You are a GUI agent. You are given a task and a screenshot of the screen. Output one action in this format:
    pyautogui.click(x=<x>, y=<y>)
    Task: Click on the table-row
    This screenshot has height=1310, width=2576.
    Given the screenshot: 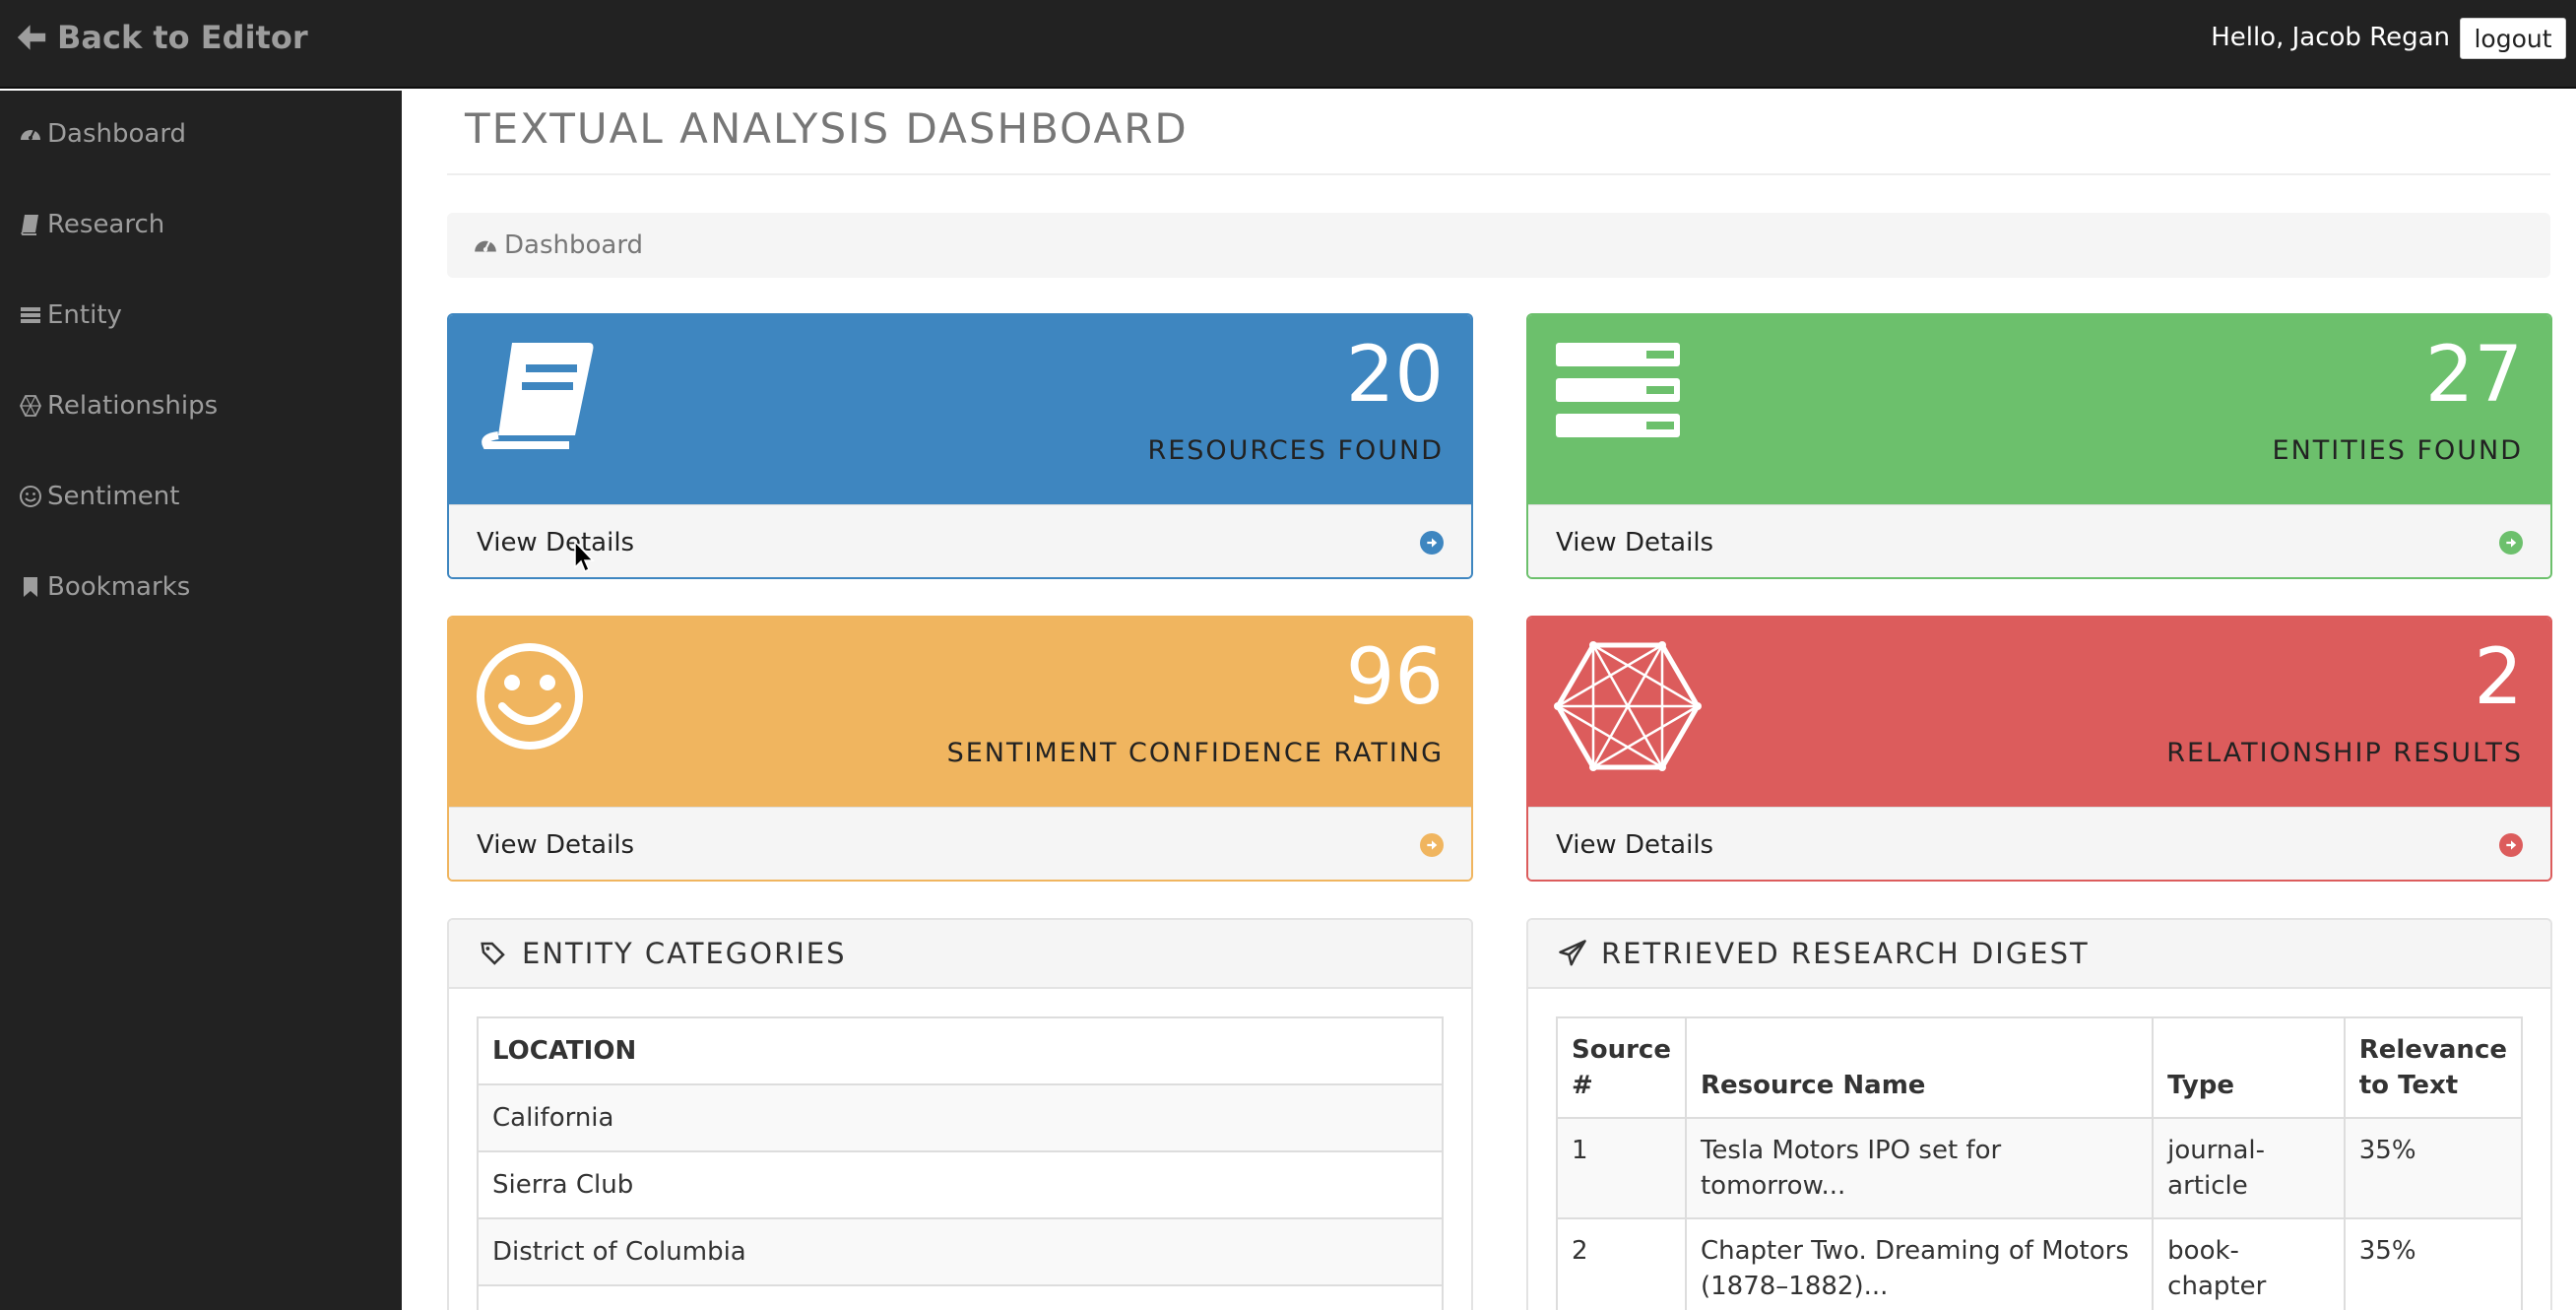 What is the action you would take?
    pyautogui.click(x=960, y=1297)
    